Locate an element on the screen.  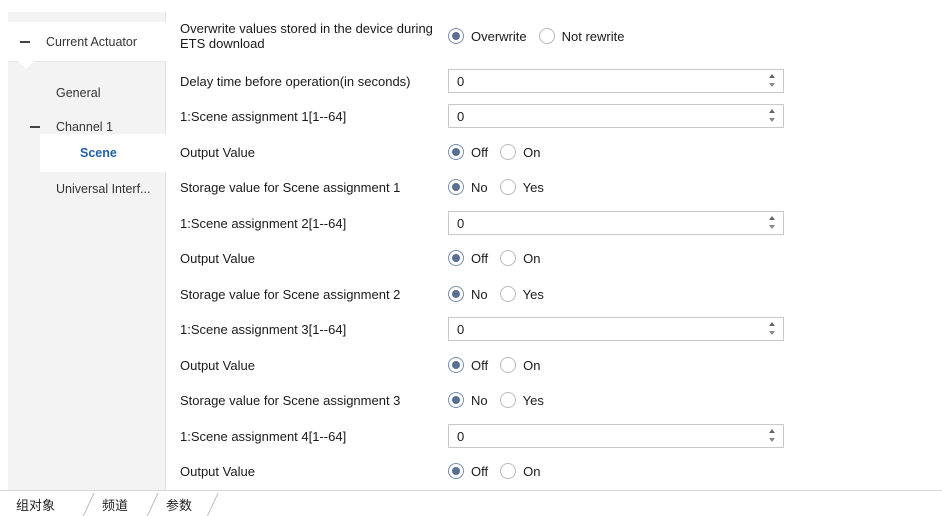
tree-item-scene: Scene is located at coordinates (103, 153).